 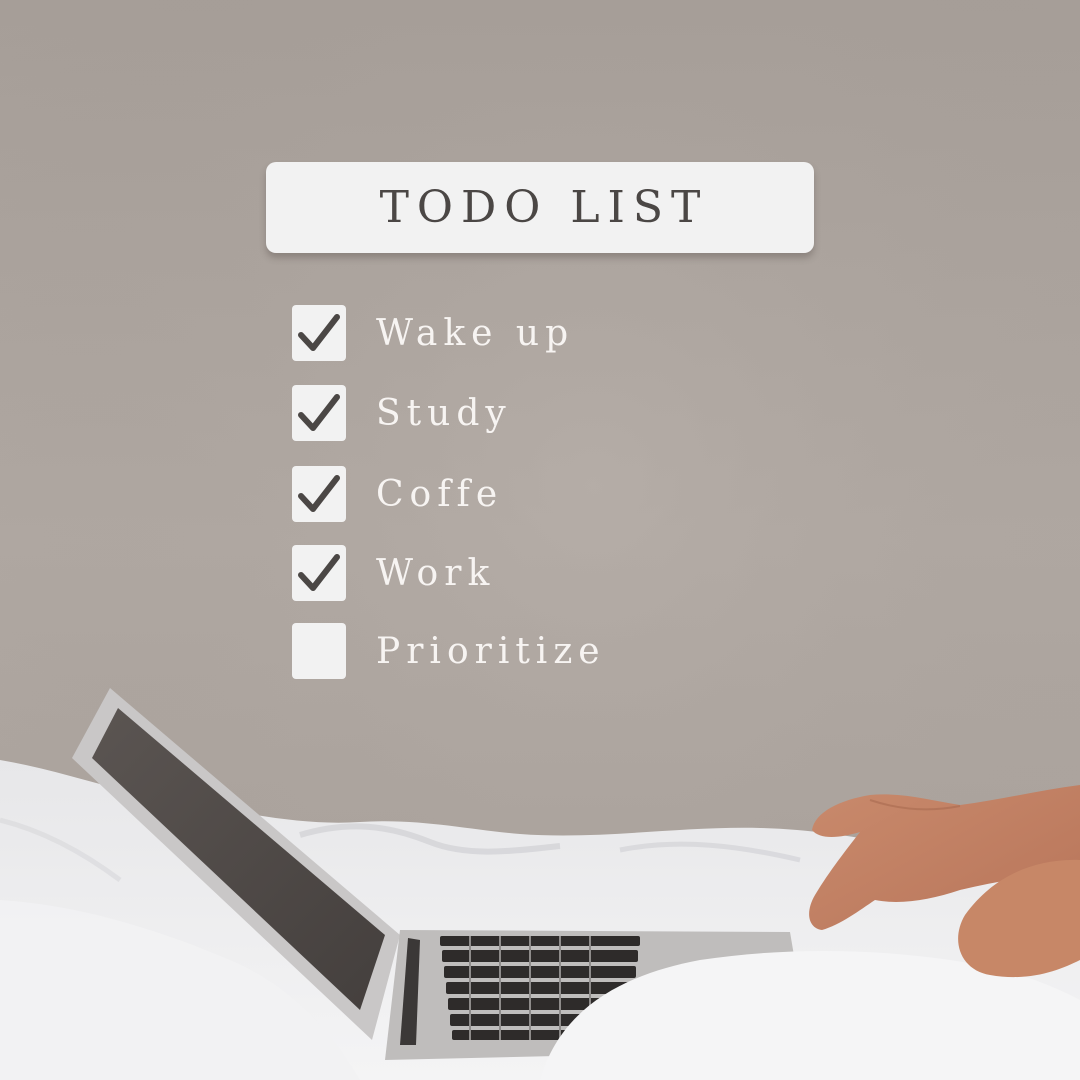 I want to click on title-card: TODO LIST, so click(x=540, y=207).